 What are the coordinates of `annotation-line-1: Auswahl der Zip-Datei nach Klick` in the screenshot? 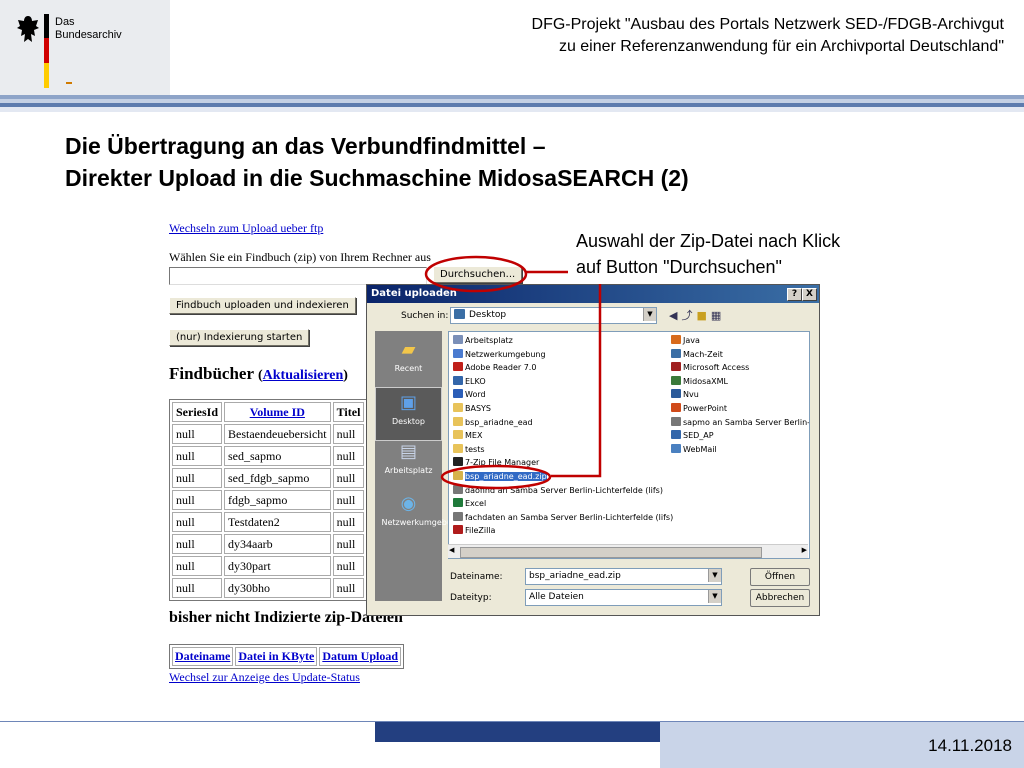 It's located at (708, 241).